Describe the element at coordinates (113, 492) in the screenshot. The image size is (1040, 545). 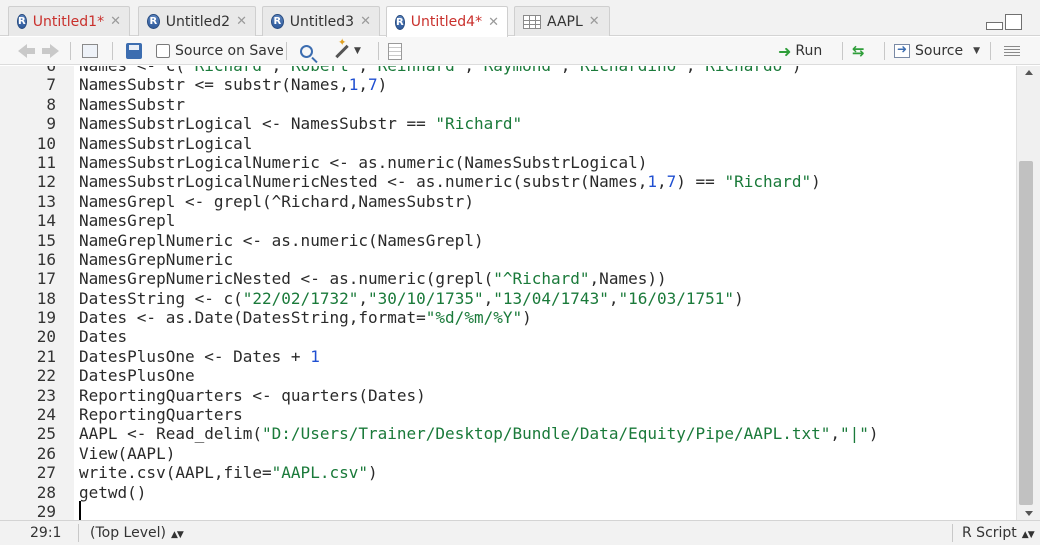
I see `code-text: getwd()` at that location.